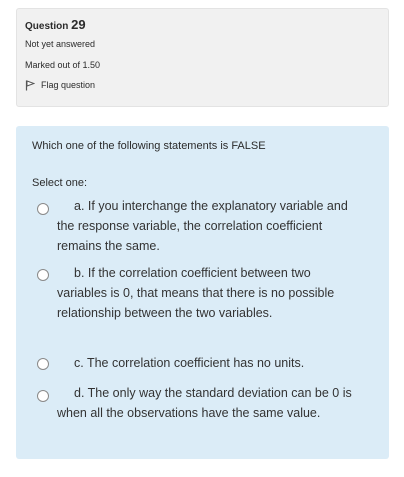 The width and height of the screenshot is (404, 477). Describe the element at coordinates (60, 44) in the screenshot. I see `answer-status: Not yet answered` at that location.